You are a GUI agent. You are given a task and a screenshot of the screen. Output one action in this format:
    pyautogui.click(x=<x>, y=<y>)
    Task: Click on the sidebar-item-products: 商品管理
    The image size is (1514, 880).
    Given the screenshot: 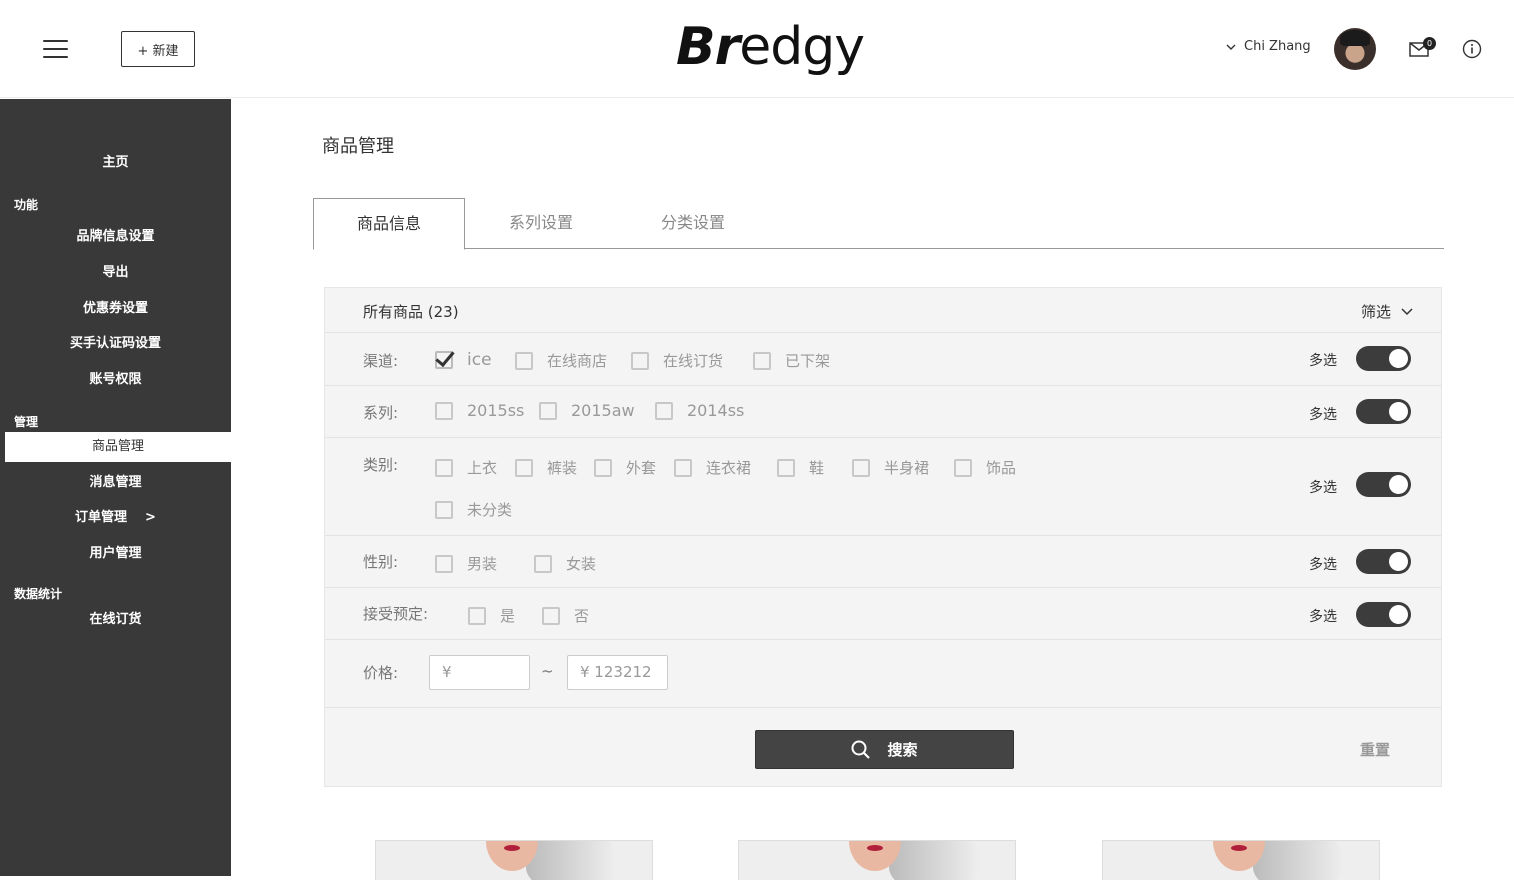 What is the action you would take?
    pyautogui.click(x=118, y=447)
    